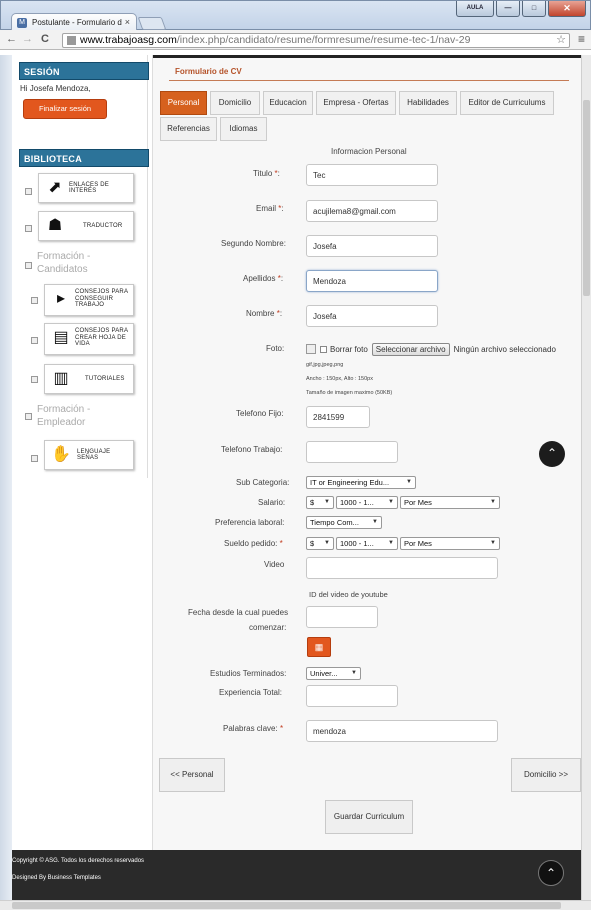 The image size is (591, 910). Describe the element at coordinates (89, 455) in the screenshot. I see `sidebar-item-lenguaje-senas: ✋ LENGUAJE SEÑAS` at that location.